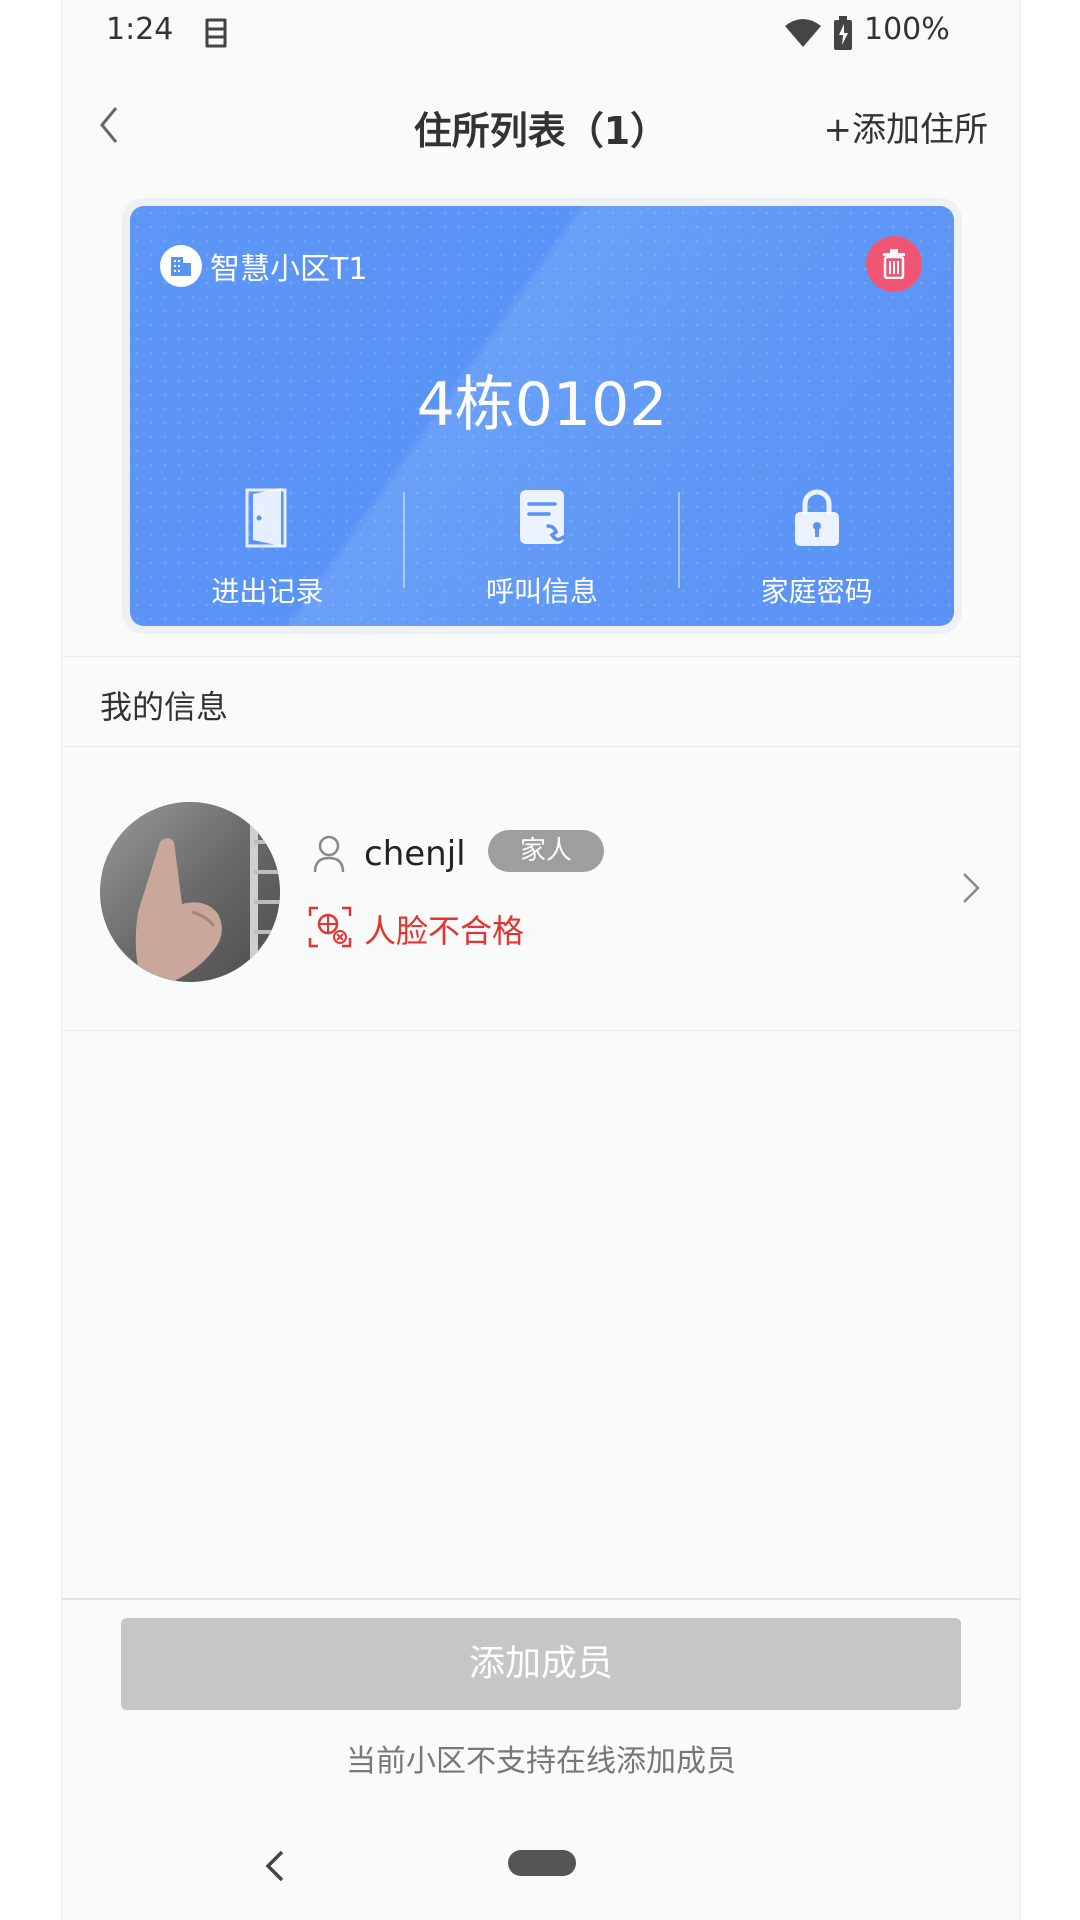  I want to click on delete-residence-button, so click(894, 264).